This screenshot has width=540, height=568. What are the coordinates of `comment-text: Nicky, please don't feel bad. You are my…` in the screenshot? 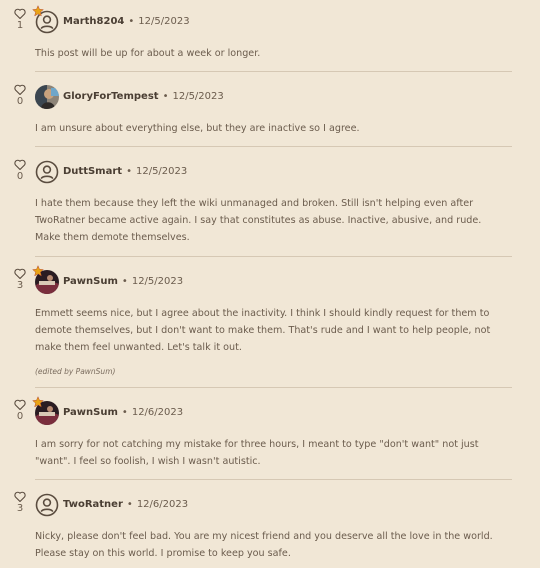 It's located at (264, 545).